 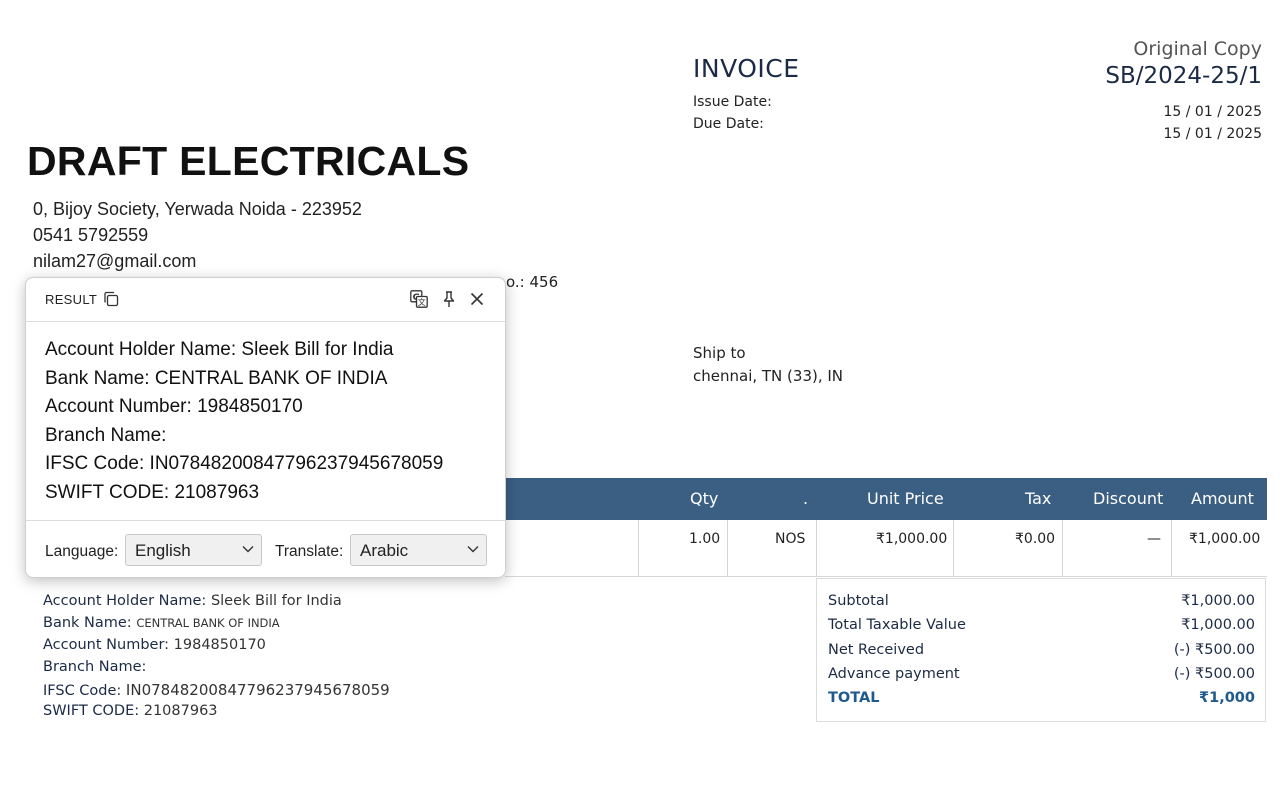 I want to click on result-line: Account Number: 1984850170, so click(x=174, y=407).